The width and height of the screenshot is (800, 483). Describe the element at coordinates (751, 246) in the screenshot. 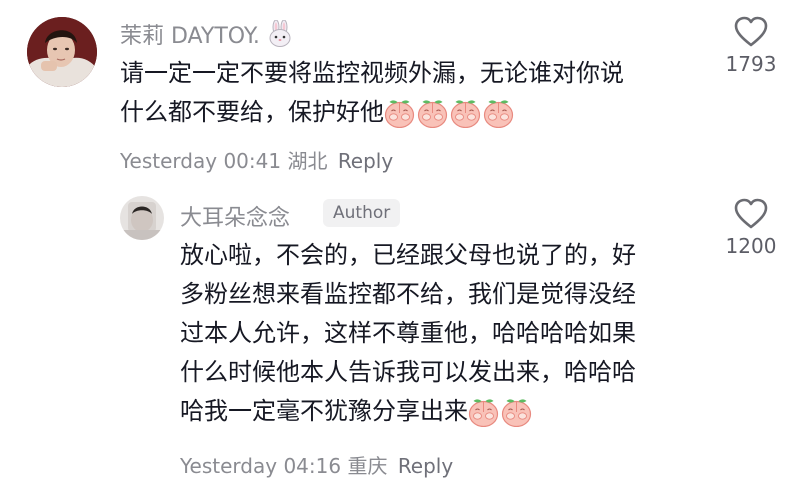

I see `like-count: 1200` at that location.